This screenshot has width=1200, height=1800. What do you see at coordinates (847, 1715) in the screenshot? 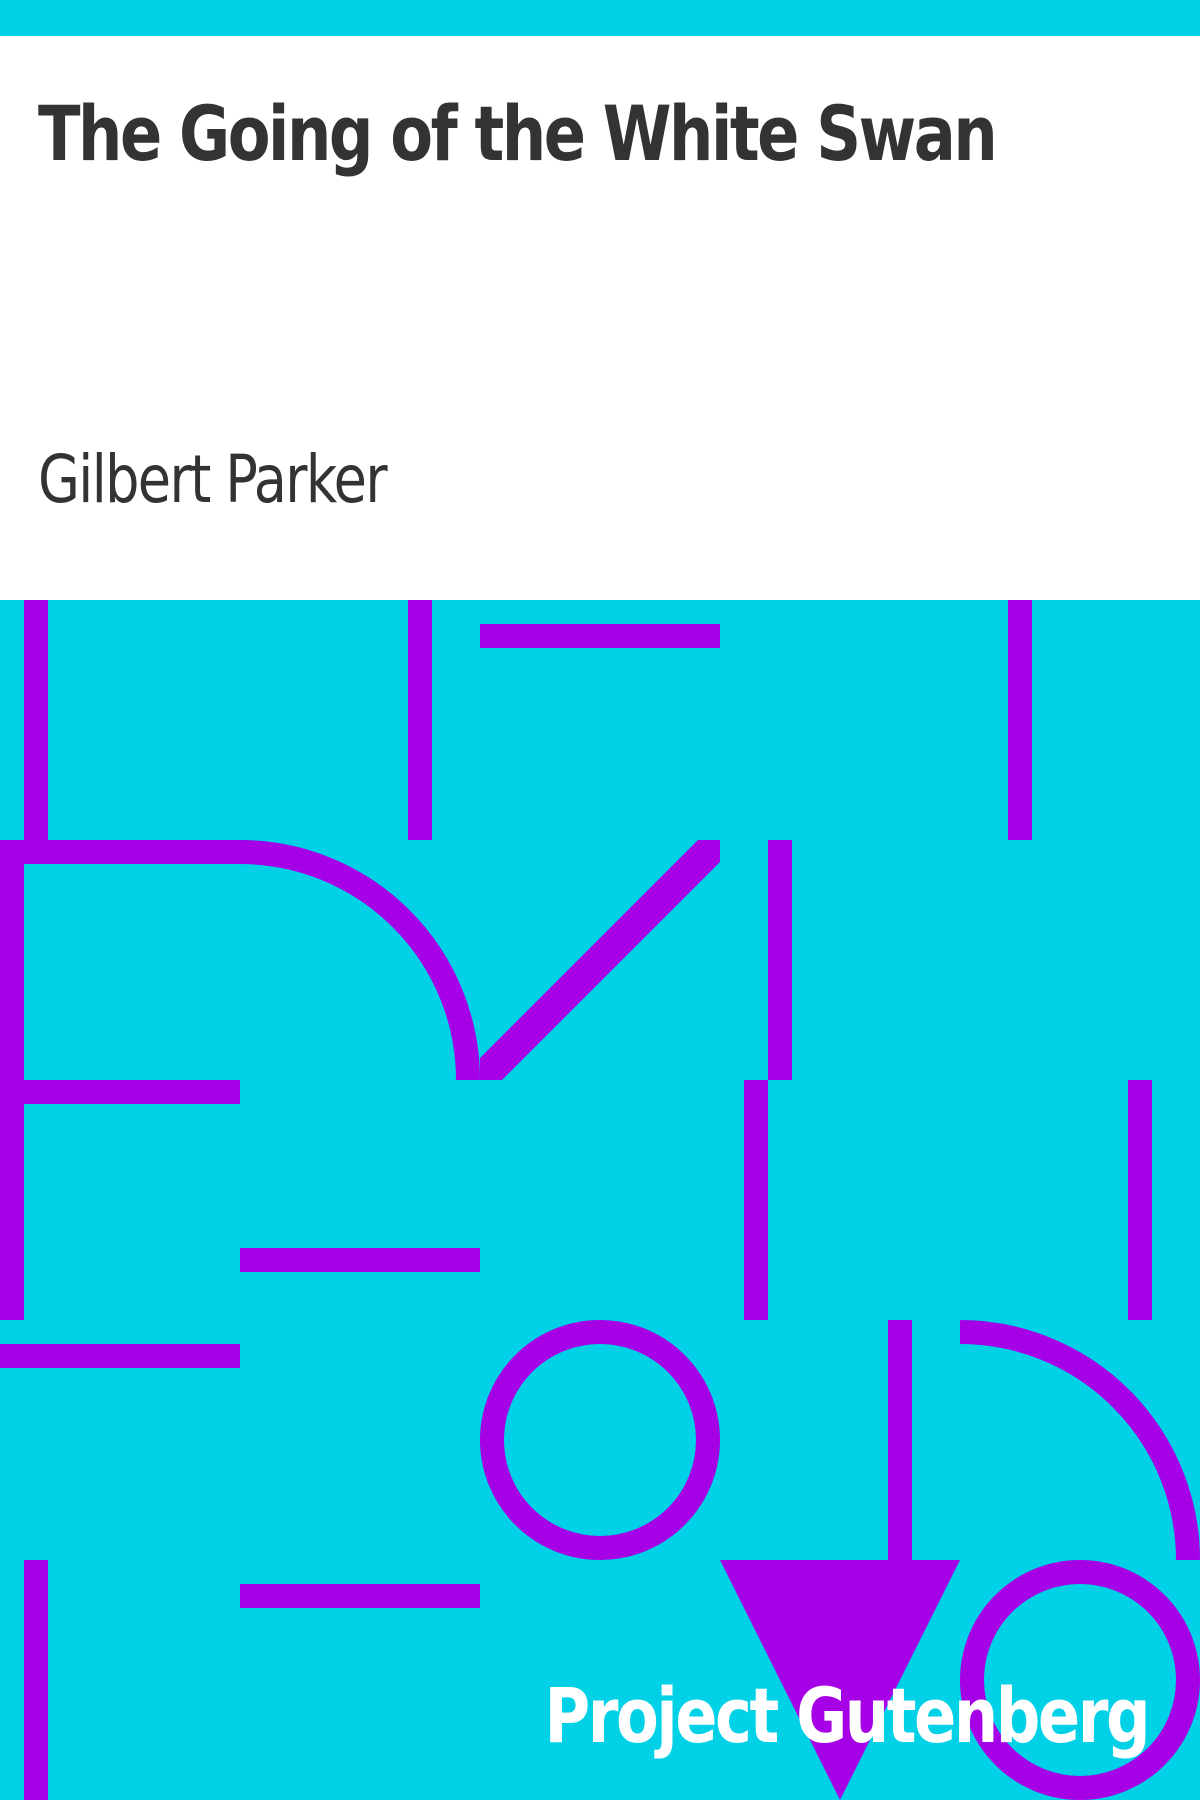
I see `publisher-label: Project Gutenberg` at bounding box center [847, 1715].